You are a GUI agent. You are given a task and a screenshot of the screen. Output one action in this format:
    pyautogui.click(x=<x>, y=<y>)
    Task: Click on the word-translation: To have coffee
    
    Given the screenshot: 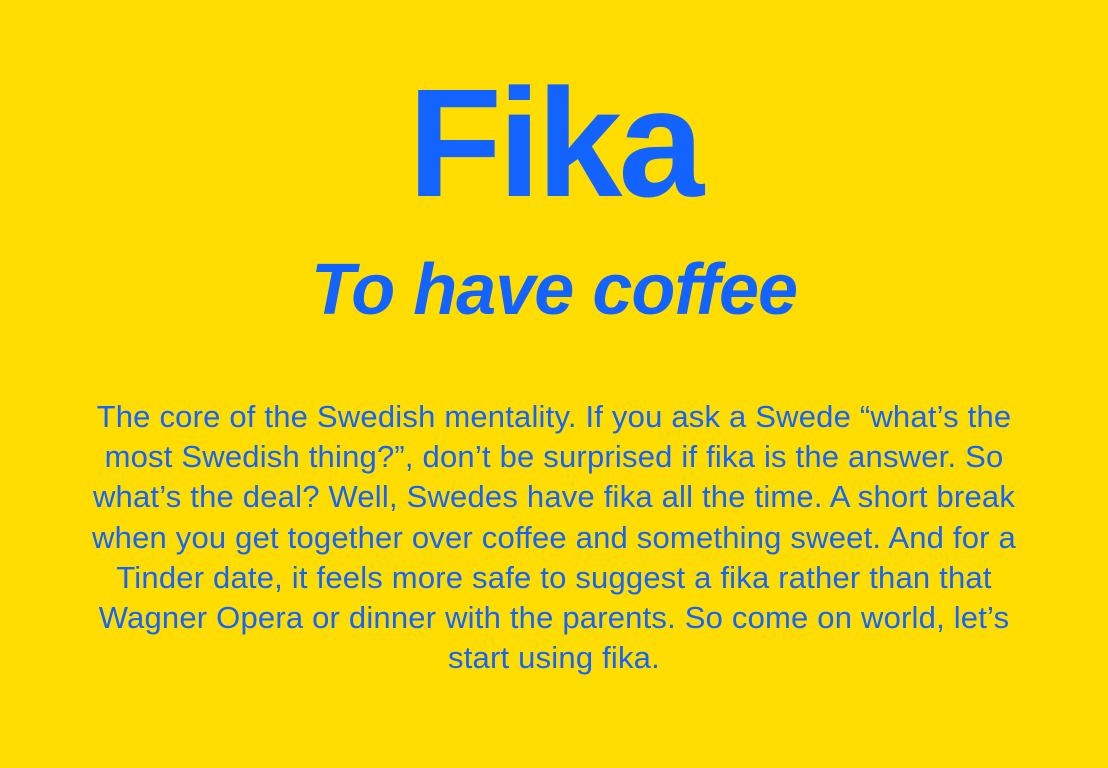 What is the action you would take?
    pyautogui.click(x=554, y=290)
    